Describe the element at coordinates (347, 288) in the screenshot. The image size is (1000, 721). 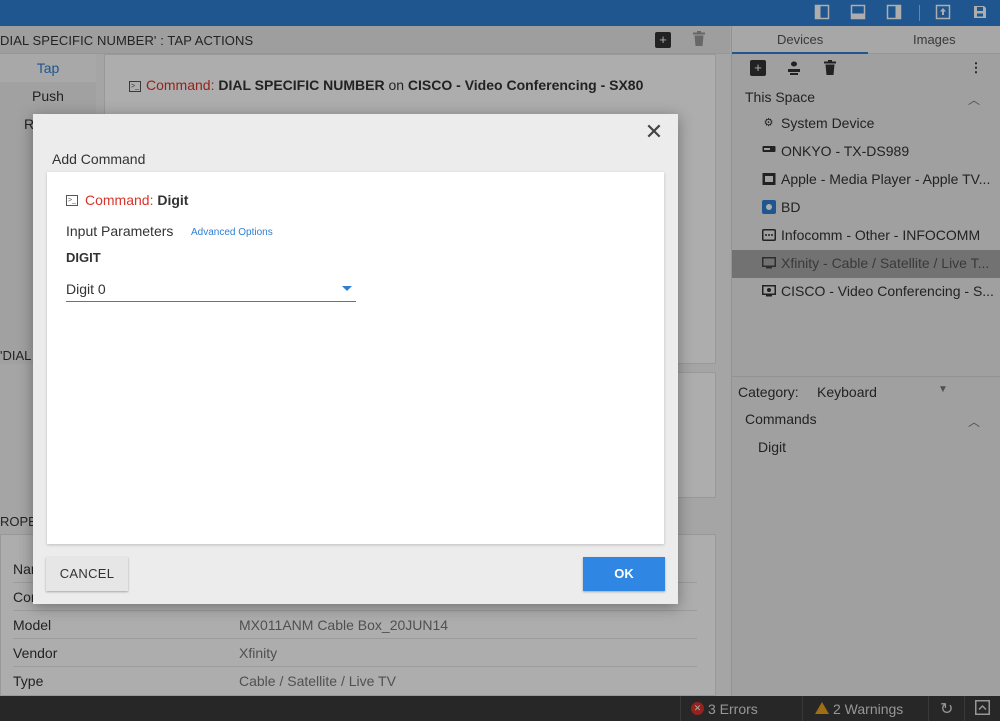
I see `caret-down-icon` at that location.